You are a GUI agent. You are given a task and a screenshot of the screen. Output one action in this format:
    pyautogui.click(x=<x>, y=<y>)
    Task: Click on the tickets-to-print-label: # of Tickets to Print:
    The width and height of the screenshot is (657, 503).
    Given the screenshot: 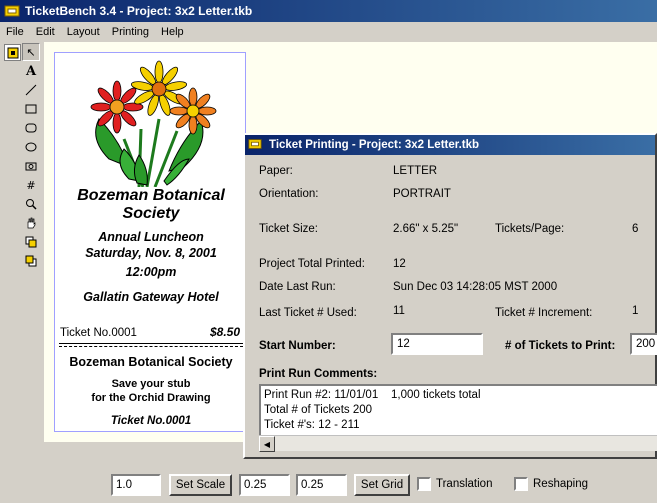 What is the action you would take?
    pyautogui.click(x=560, y=346)
    